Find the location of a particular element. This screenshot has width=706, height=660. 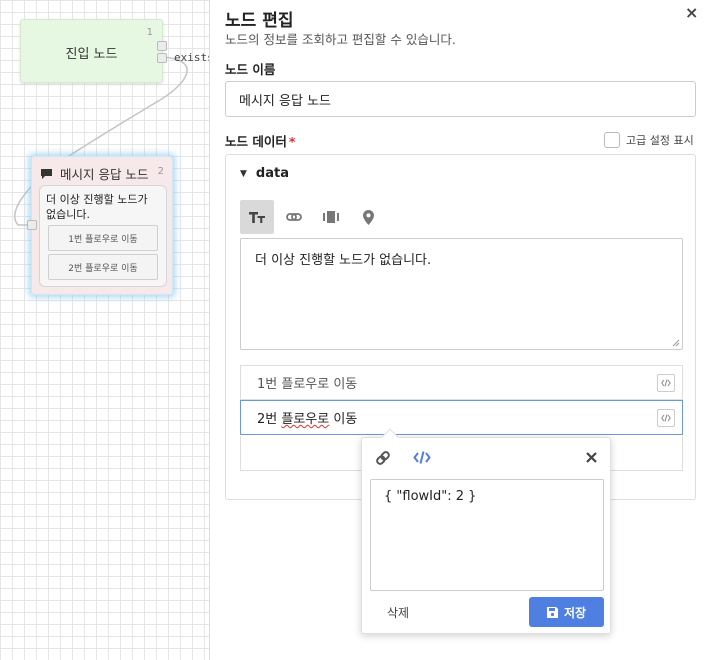

delete-button: 삭제 is located at coordinates (398, 612).